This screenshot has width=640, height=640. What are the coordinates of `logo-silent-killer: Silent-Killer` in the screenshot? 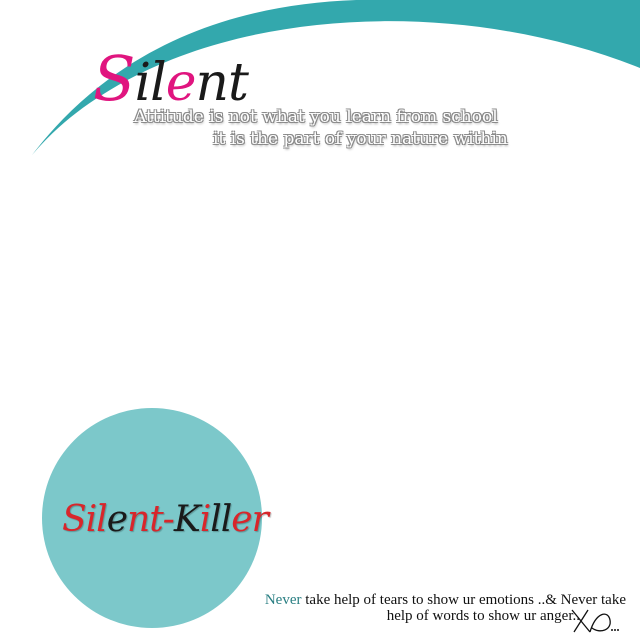 It's located at (165, 519).